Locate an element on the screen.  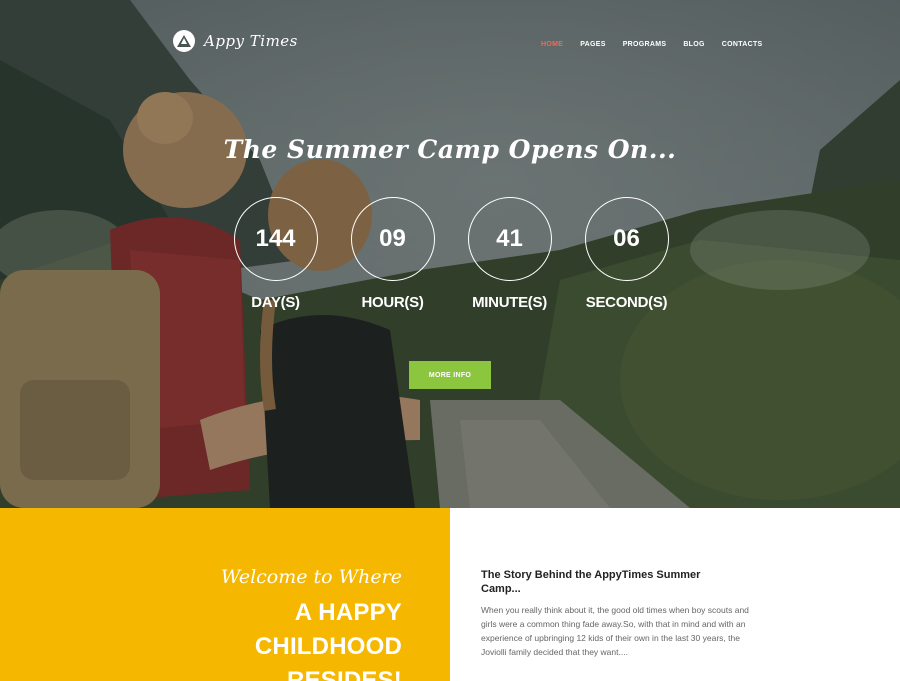
logo-mountain-icon is located at coordinates (184, 41).